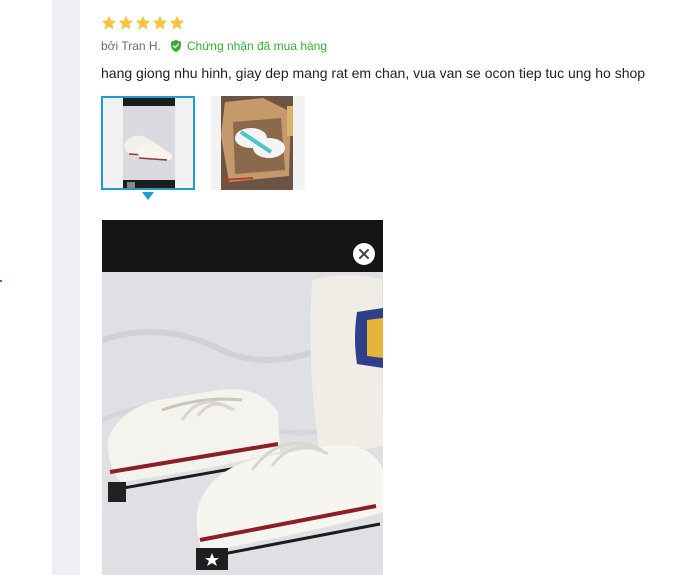 This screenshot has height=575, width=682. I want to click on selected-thumbnail-pointer, so click(148, 196).